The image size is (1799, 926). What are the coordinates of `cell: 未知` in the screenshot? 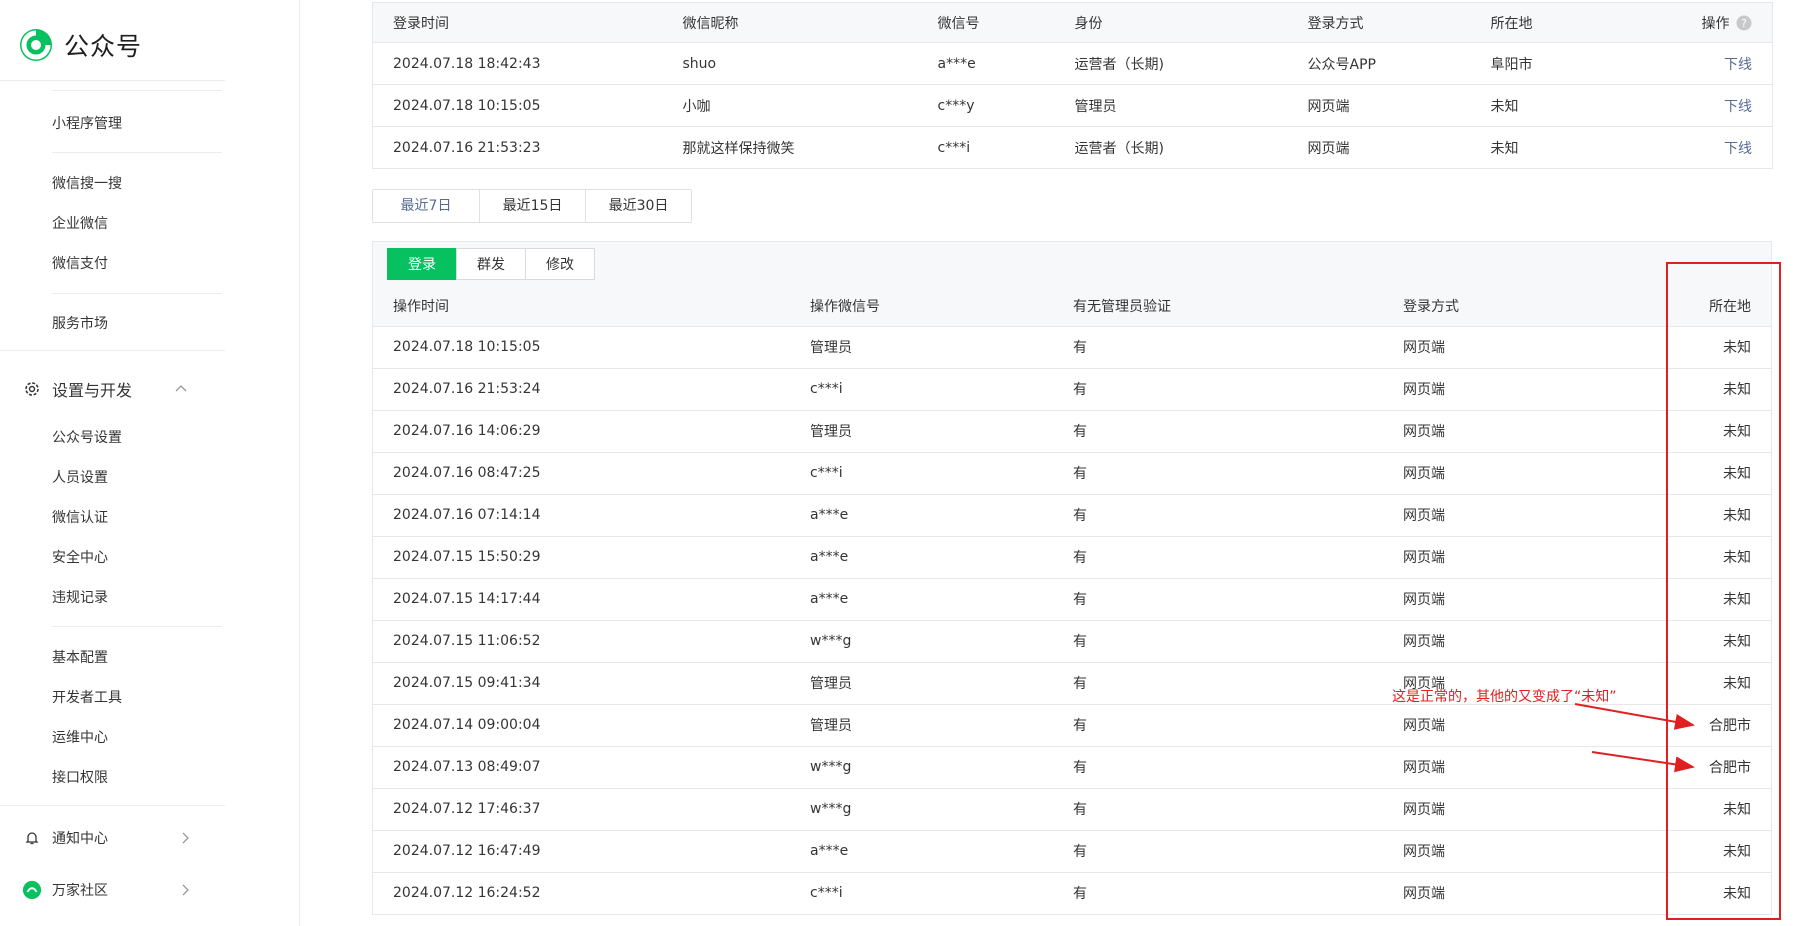 It's located at (1560, 105).